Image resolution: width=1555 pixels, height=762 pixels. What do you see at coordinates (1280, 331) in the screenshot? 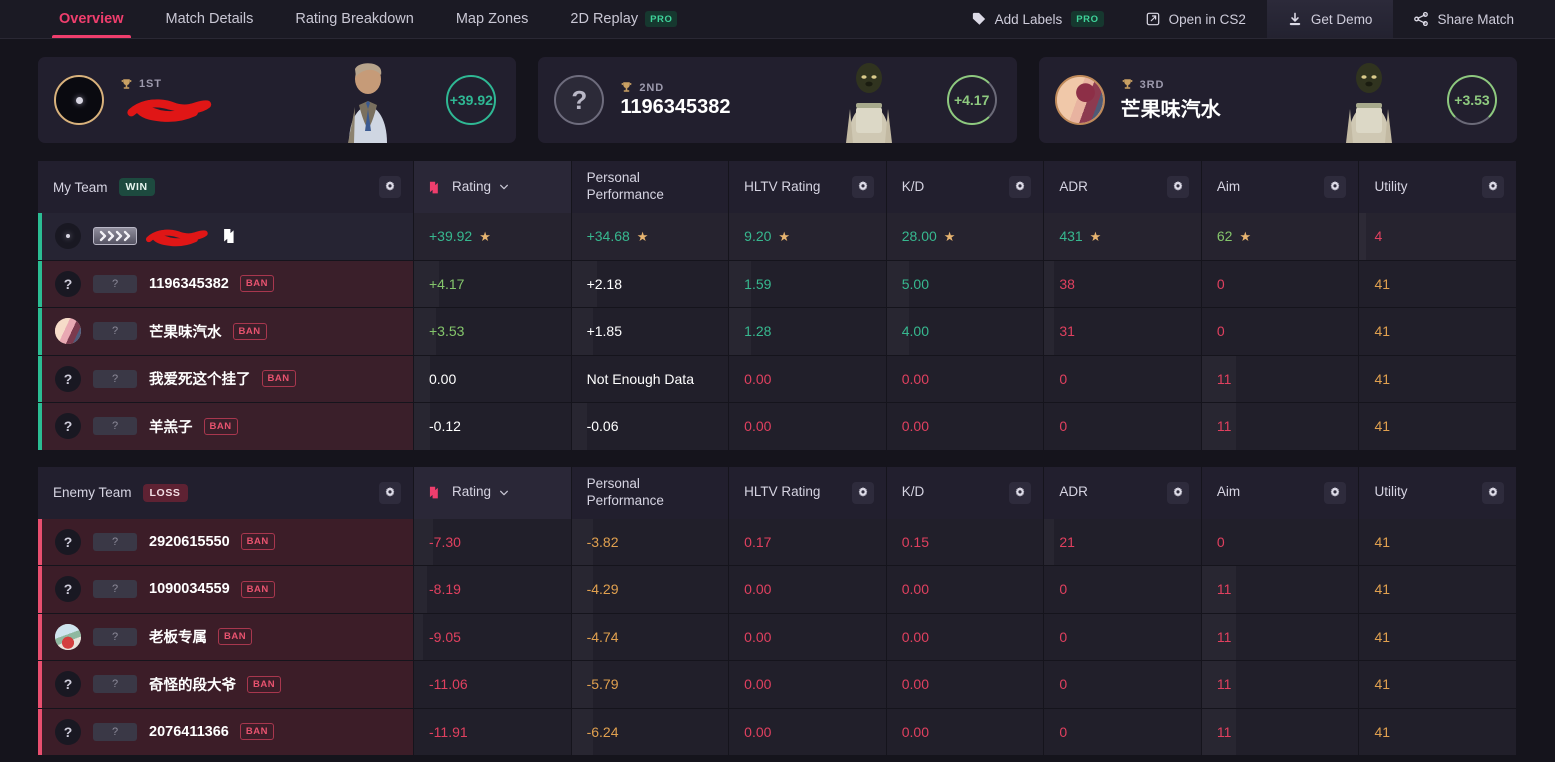
I see `stat-cell-aim: 0` at bounding box center [1280, 331].